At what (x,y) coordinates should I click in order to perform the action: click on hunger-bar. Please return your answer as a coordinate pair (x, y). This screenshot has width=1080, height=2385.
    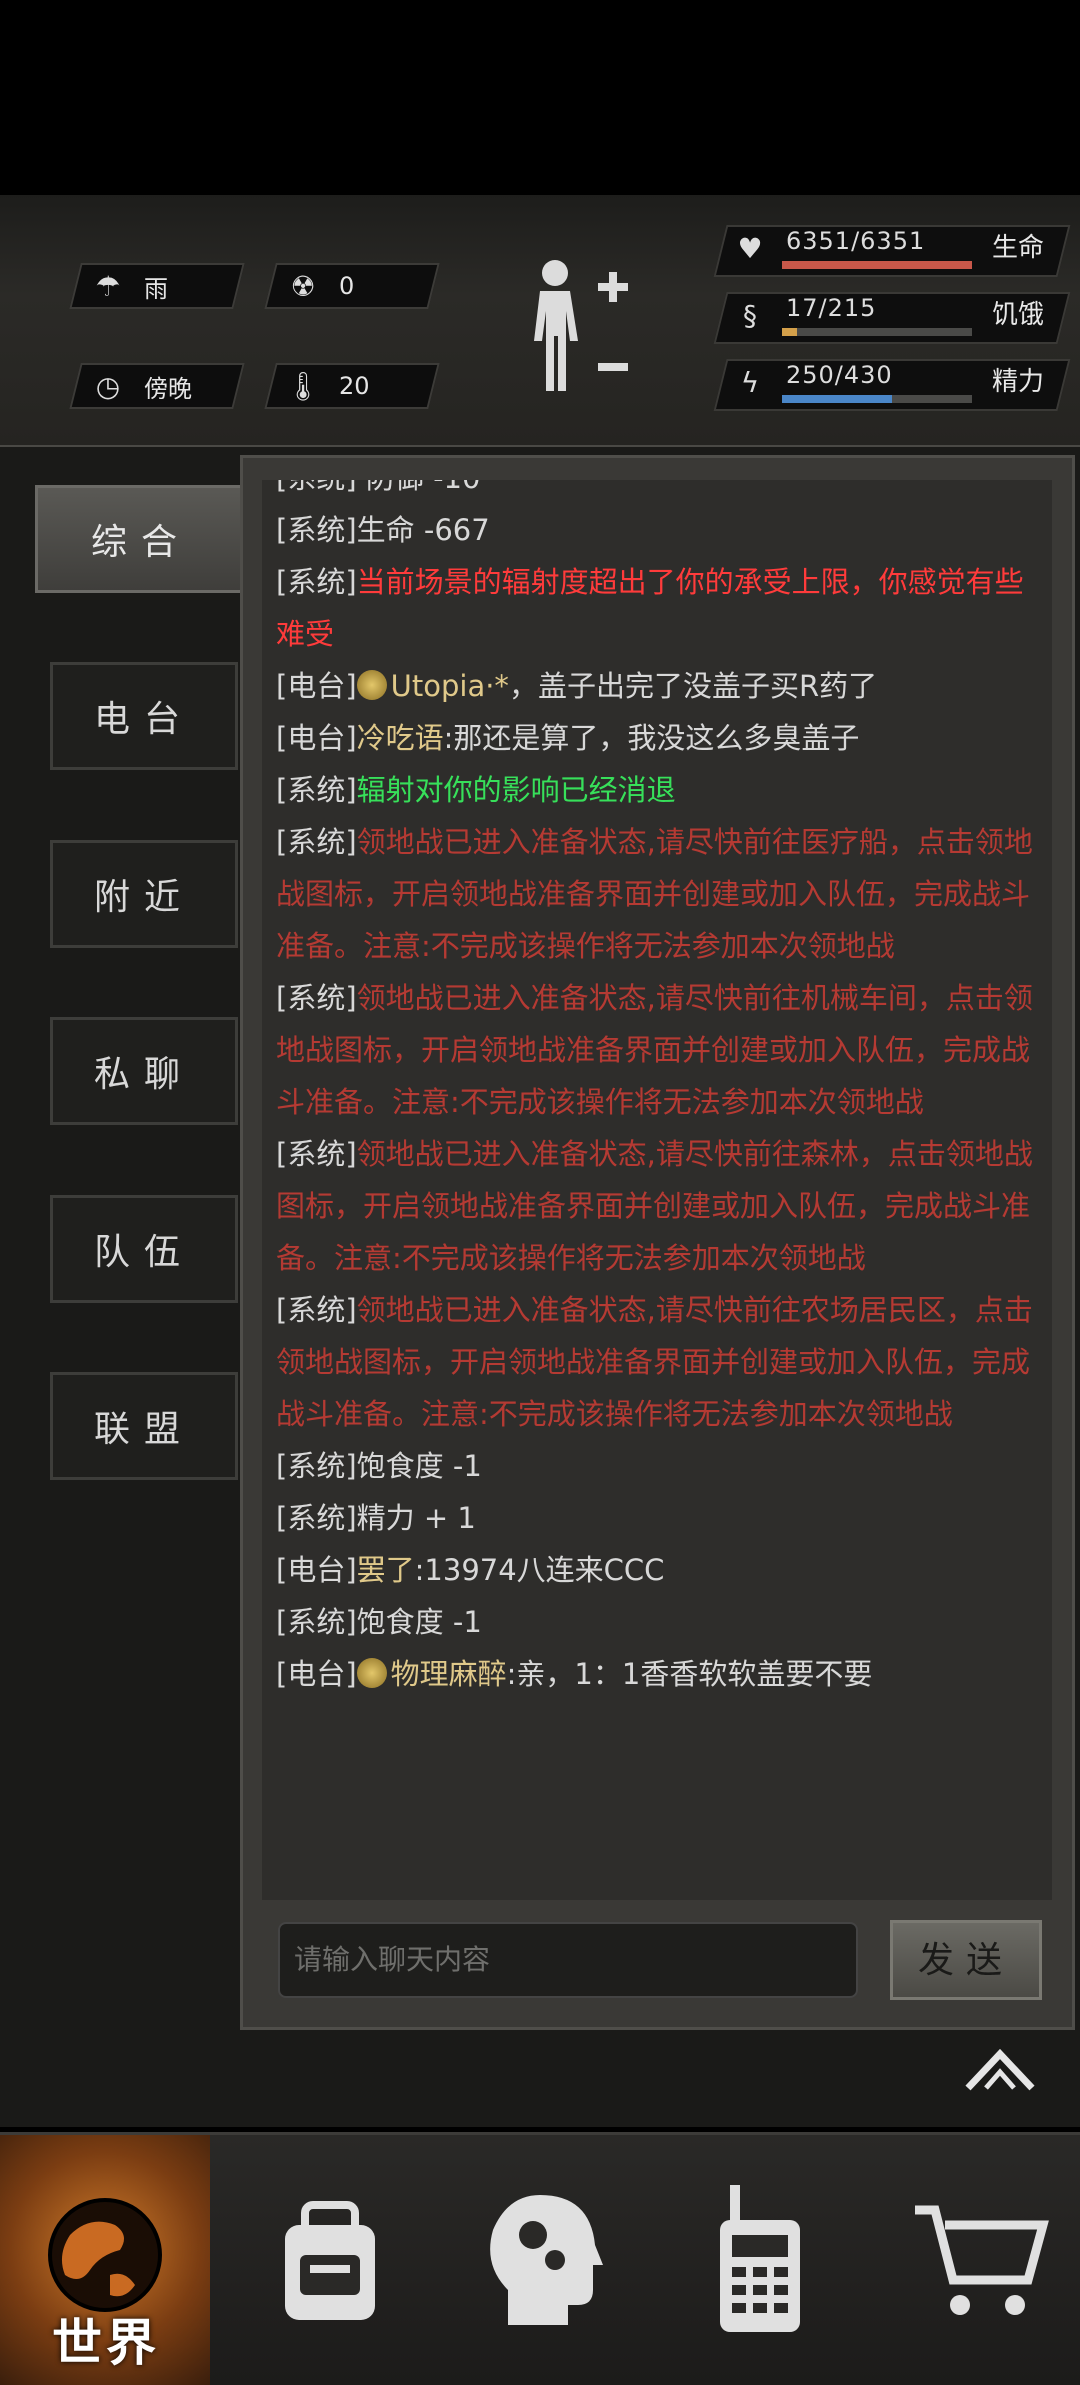
    Looking at the image, I should click on (877, 332).